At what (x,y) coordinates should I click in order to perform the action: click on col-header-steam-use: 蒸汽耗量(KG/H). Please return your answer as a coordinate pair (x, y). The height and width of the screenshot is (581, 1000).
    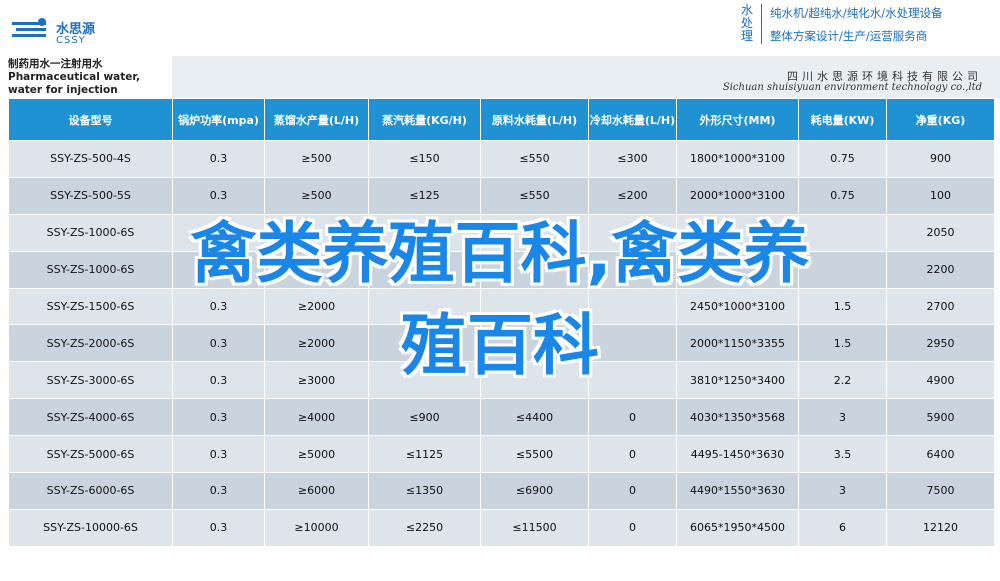
    Looking at the image, I should click on (424, 119).